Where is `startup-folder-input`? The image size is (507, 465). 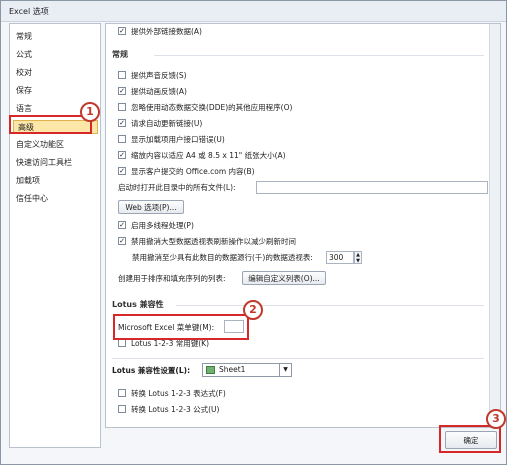
startup-folder-input is located at coordinates (372, 187).